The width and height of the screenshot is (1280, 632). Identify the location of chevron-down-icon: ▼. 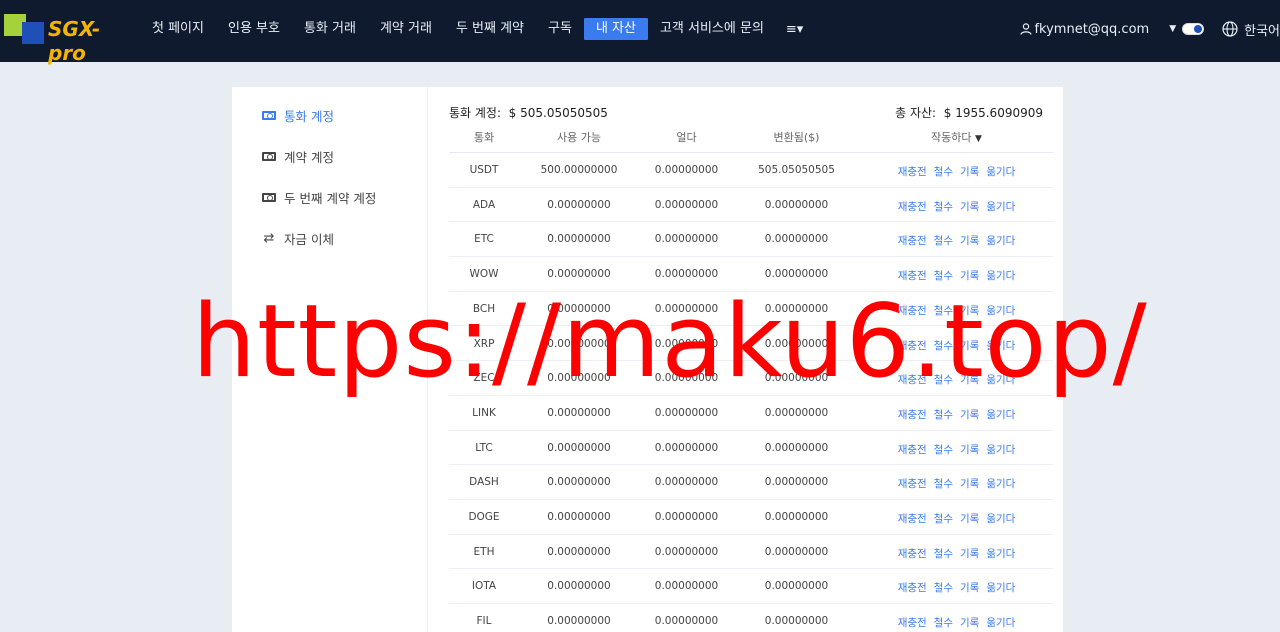
(1172, 29).